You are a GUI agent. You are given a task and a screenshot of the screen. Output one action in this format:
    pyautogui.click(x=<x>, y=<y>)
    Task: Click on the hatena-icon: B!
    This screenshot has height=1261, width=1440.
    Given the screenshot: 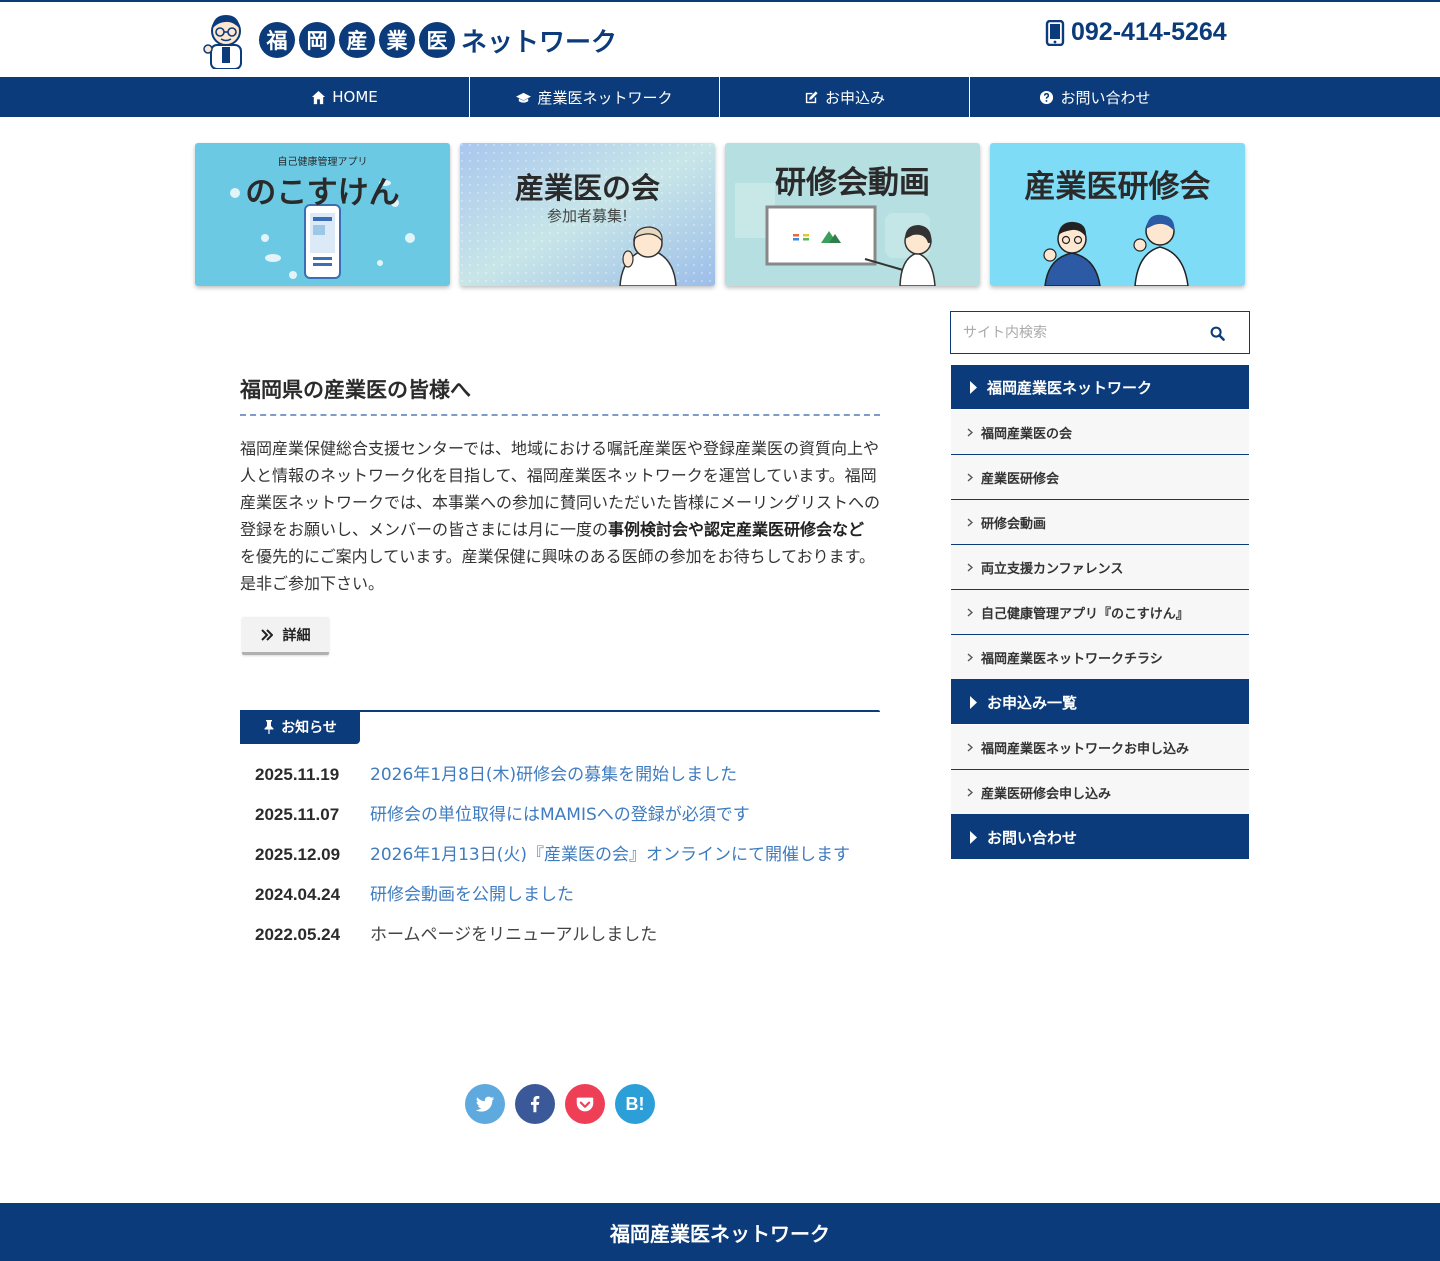 What is the action you would take?
    pyautogui.click(x=635, y=1103)
    